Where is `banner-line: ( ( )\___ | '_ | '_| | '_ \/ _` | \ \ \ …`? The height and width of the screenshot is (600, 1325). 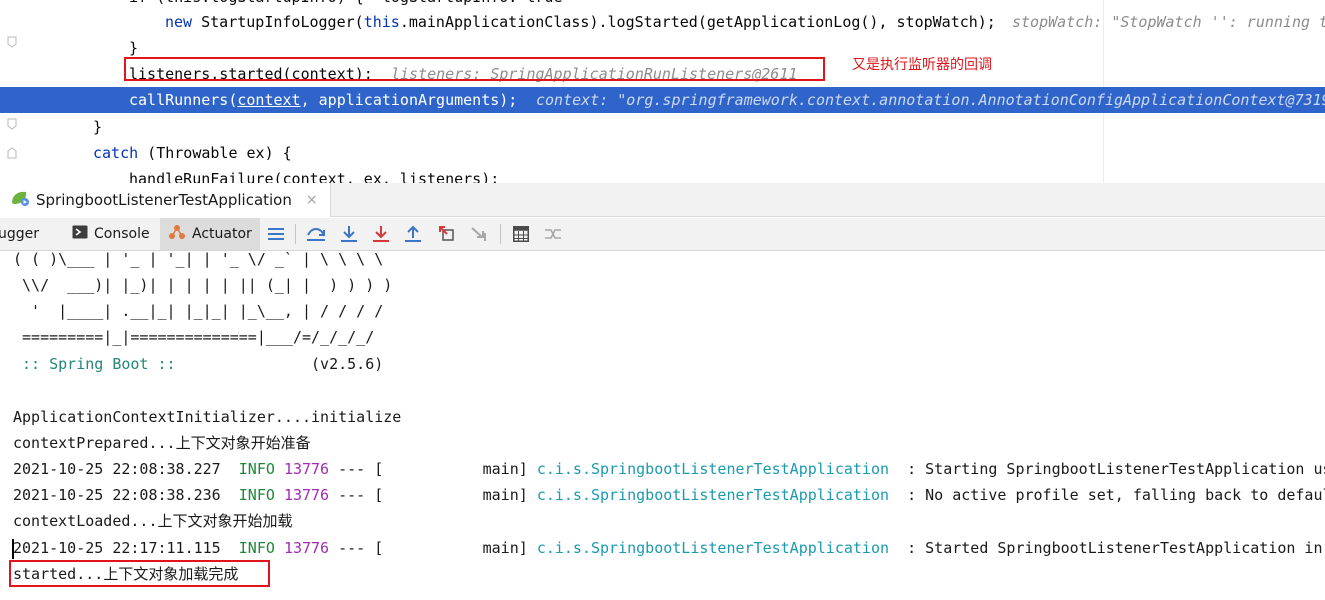 banner-line: ( ( )\___ | '_ | '_| | '_ \/ _` | \ \ \ … is located at coordinates (198, 260).